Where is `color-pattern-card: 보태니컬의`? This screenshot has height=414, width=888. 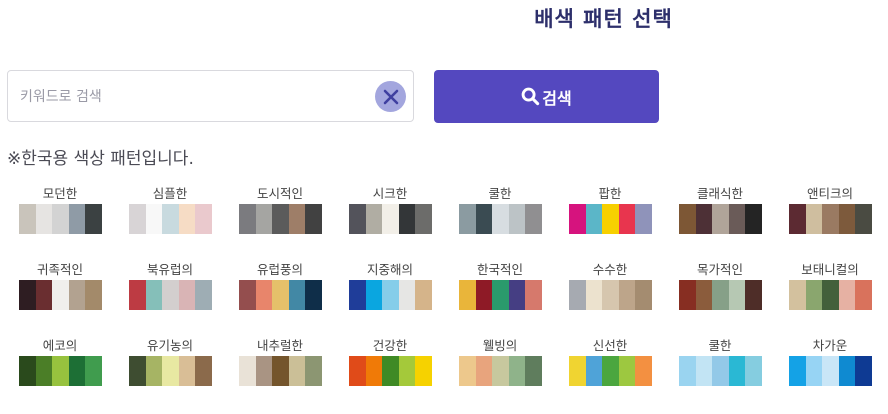
color-pattern-card: 보태니컬의 is located at coordinates (834, 300).